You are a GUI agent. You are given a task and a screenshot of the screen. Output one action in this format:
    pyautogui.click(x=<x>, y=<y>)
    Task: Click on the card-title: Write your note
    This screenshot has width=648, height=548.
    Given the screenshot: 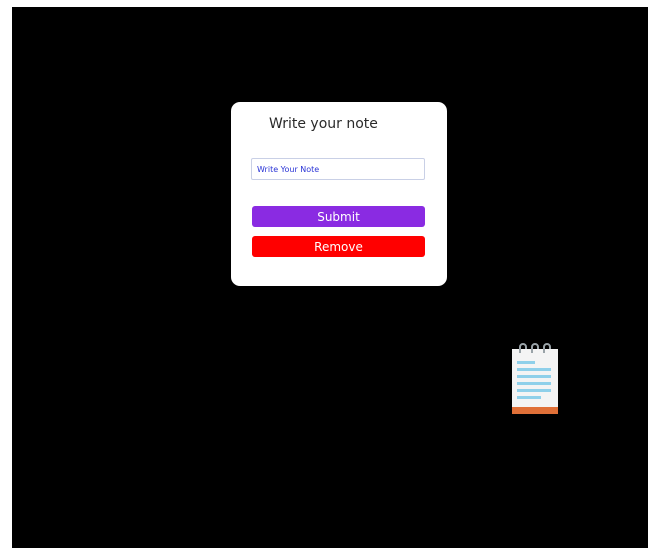 What is the action you would take?
    pyautogui.click(x=323, y=124)
    